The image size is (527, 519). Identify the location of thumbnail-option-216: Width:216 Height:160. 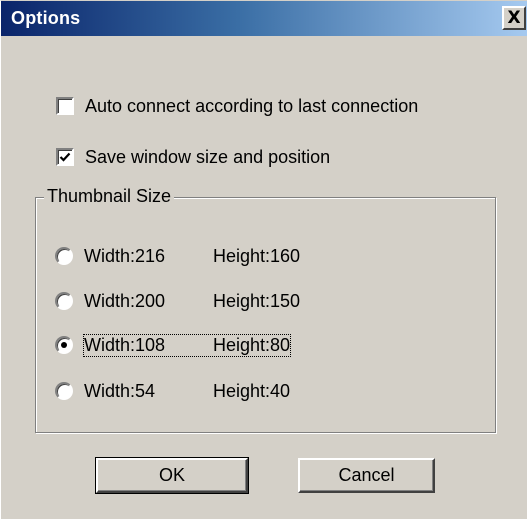
(177, 256).